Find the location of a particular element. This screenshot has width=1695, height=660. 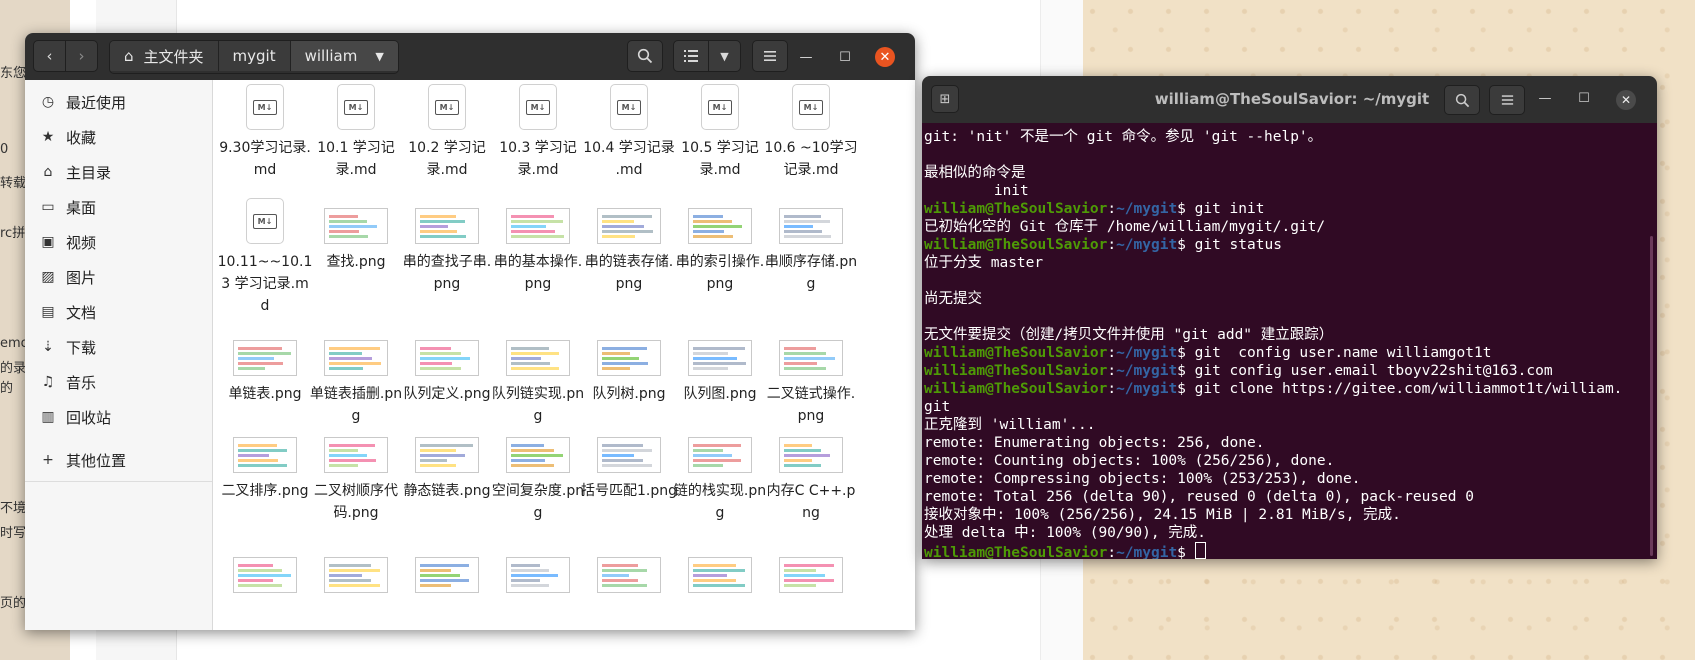

file-manager-headerbar: ‹ › ⌂ 主文件夹 mygit william ▼ ▼ — ☐ ✕ is located at coordinates (470, 56).